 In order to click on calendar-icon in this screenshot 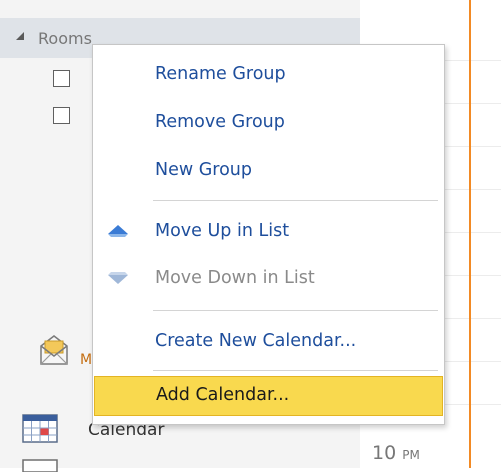, I will do `click(40, 428)`.